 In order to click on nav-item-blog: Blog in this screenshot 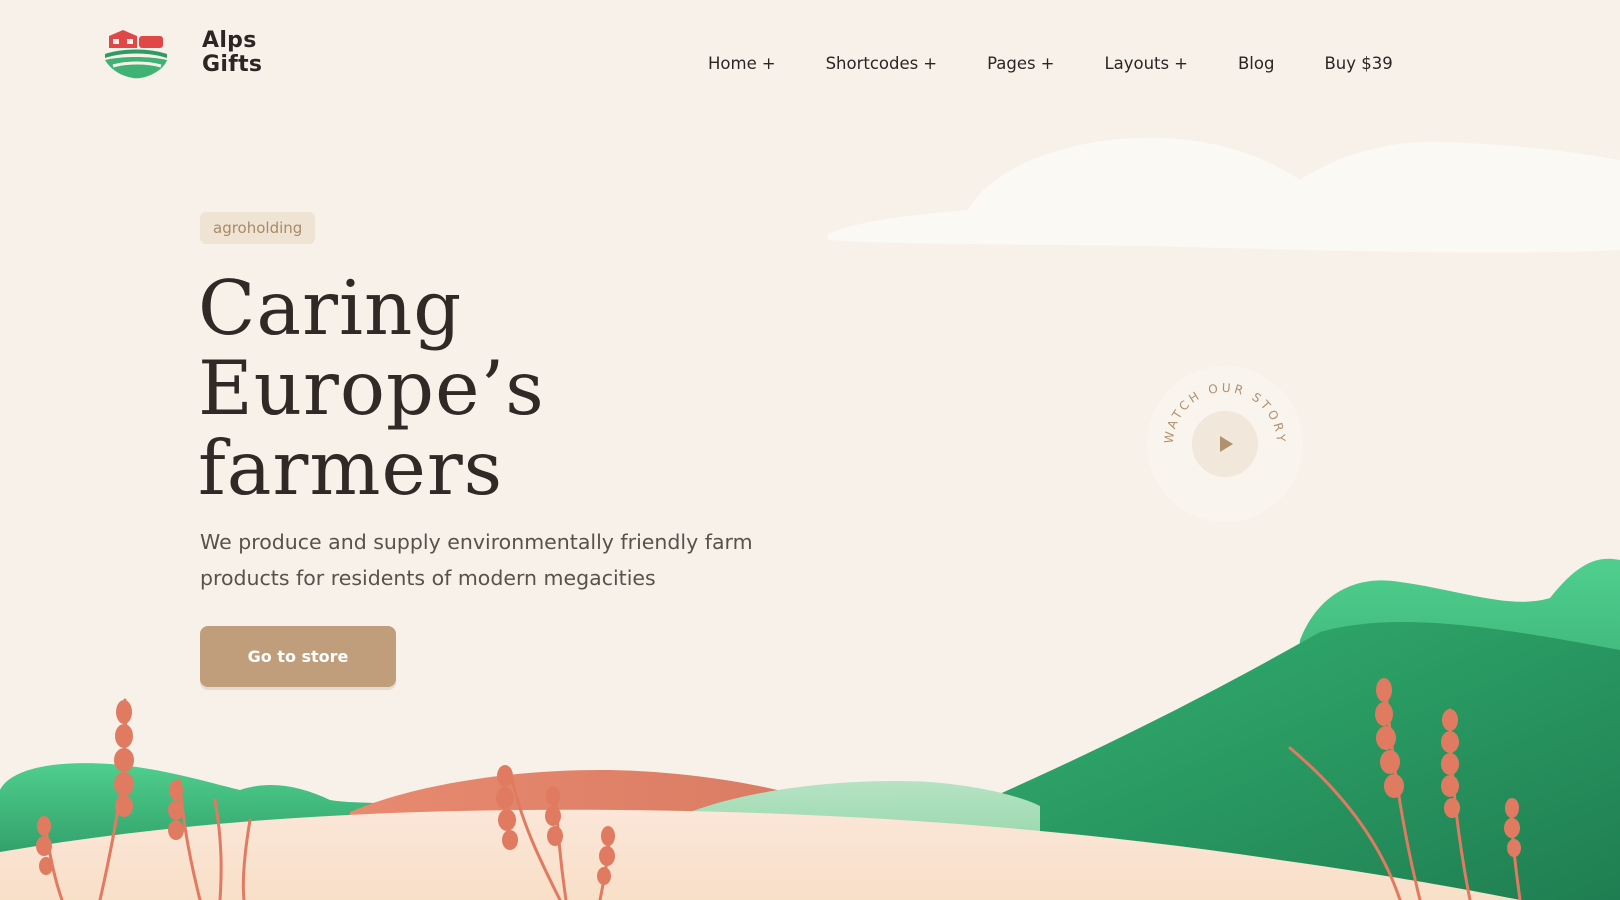, I will do `click(1256, 64)`.